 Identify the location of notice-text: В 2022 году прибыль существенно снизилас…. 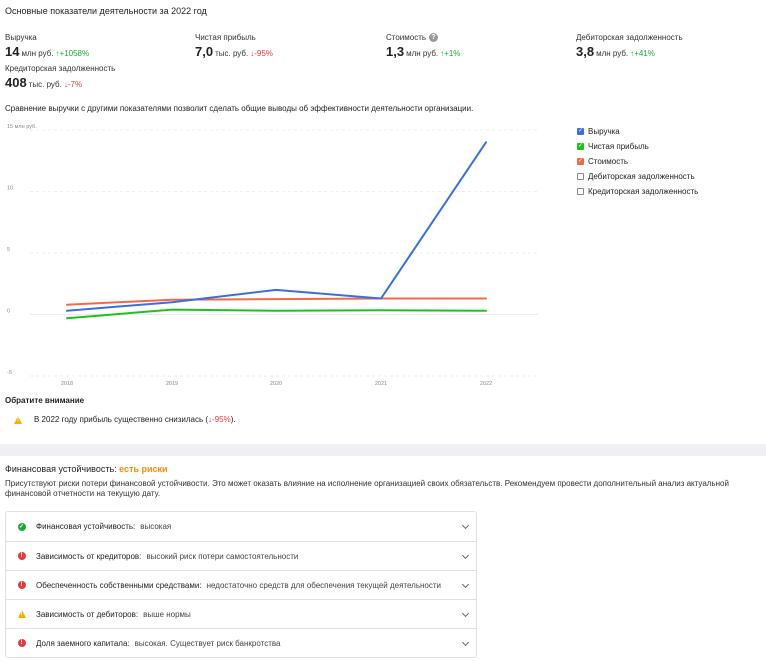
(121, 419).